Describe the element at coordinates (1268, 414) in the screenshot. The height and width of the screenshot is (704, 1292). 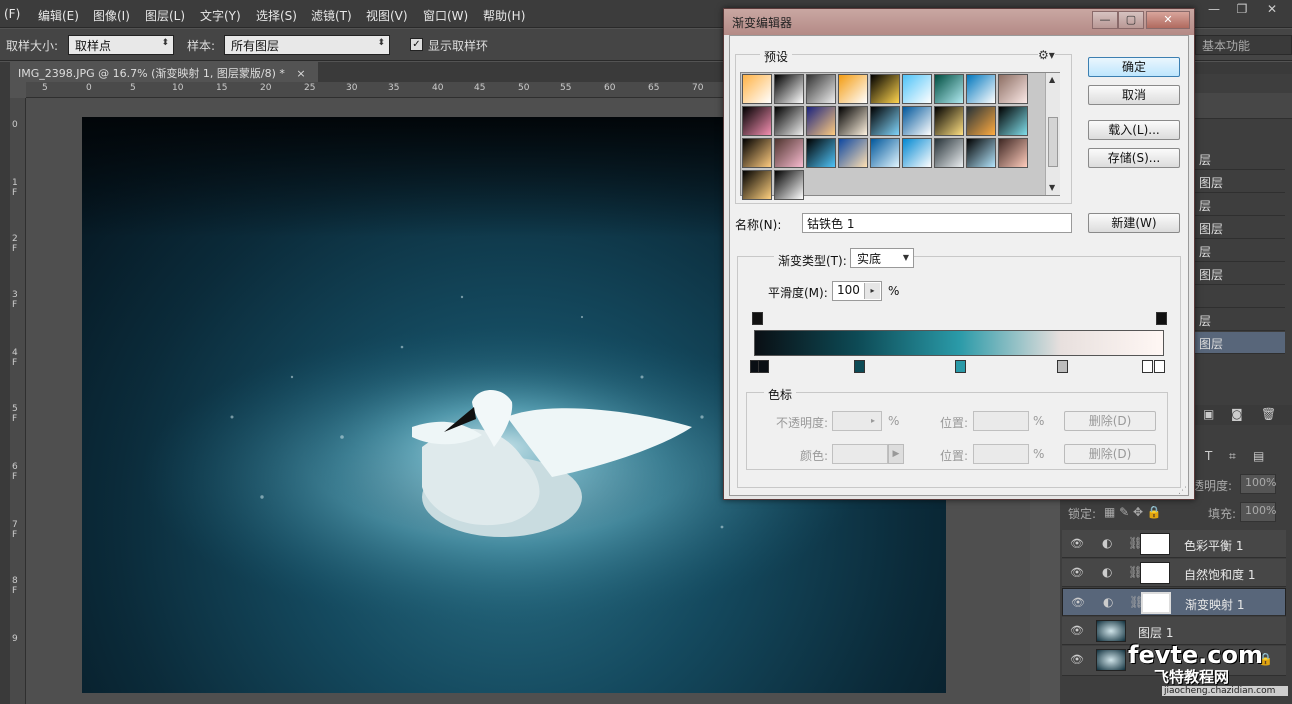
I see `trash-icon: 🗑` at that location.